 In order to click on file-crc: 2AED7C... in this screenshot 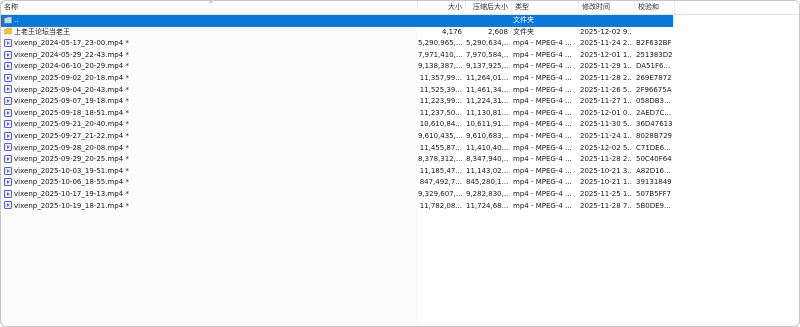, I will do `click(654, 112)`.